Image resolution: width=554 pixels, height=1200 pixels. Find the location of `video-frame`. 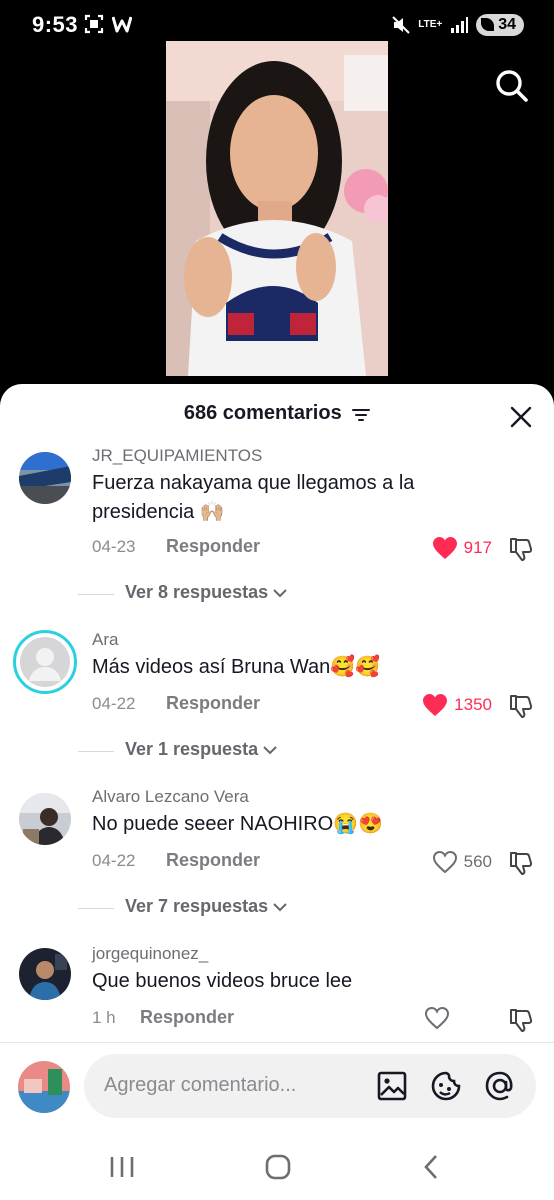

video-frame is located at coordinates (277, 208).